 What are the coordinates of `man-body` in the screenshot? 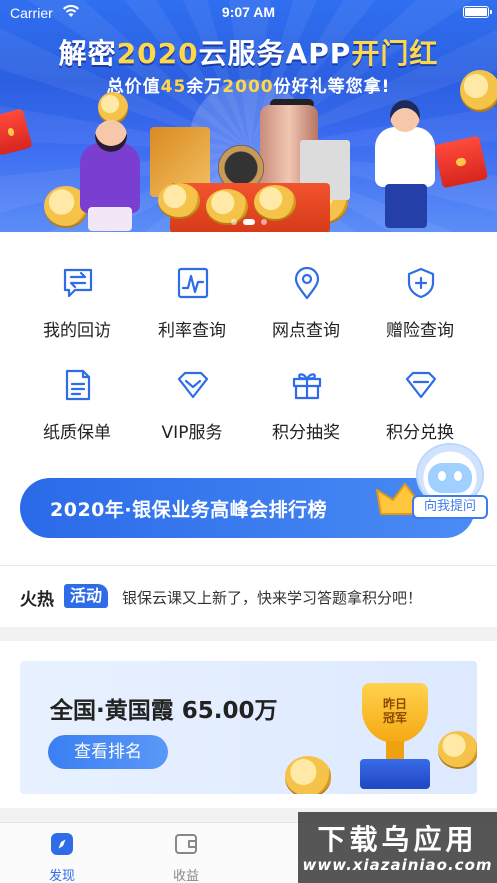 It's located at (405, 157).